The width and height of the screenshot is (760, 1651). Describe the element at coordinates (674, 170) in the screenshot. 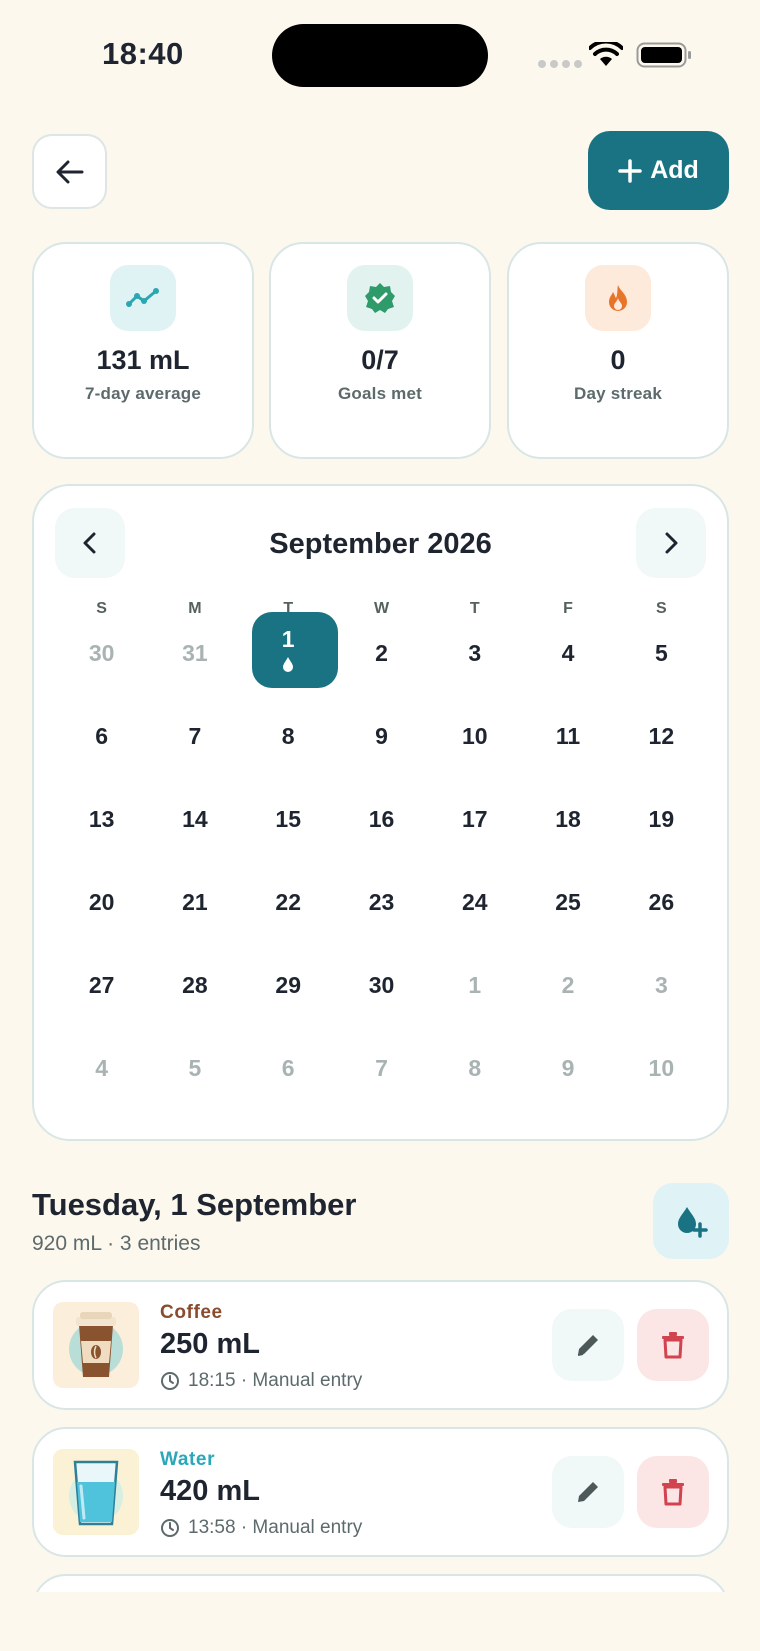

I see `add-button-label: Add` at that location.